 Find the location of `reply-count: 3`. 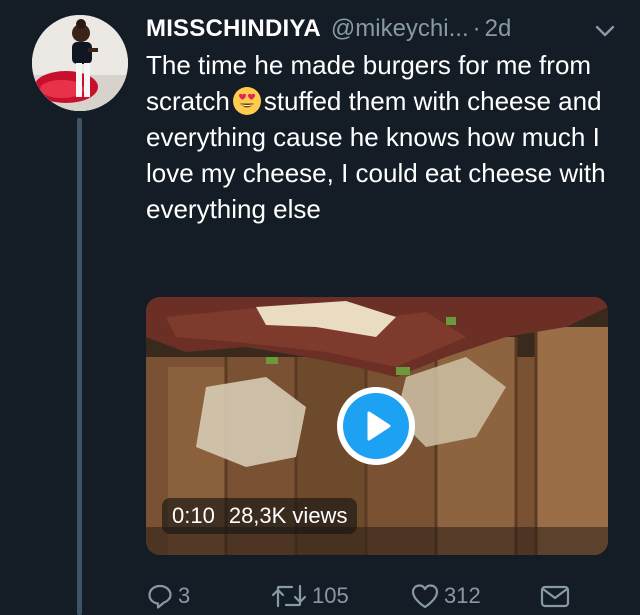

reply-count: 3 is located at coordinates (184, 595).